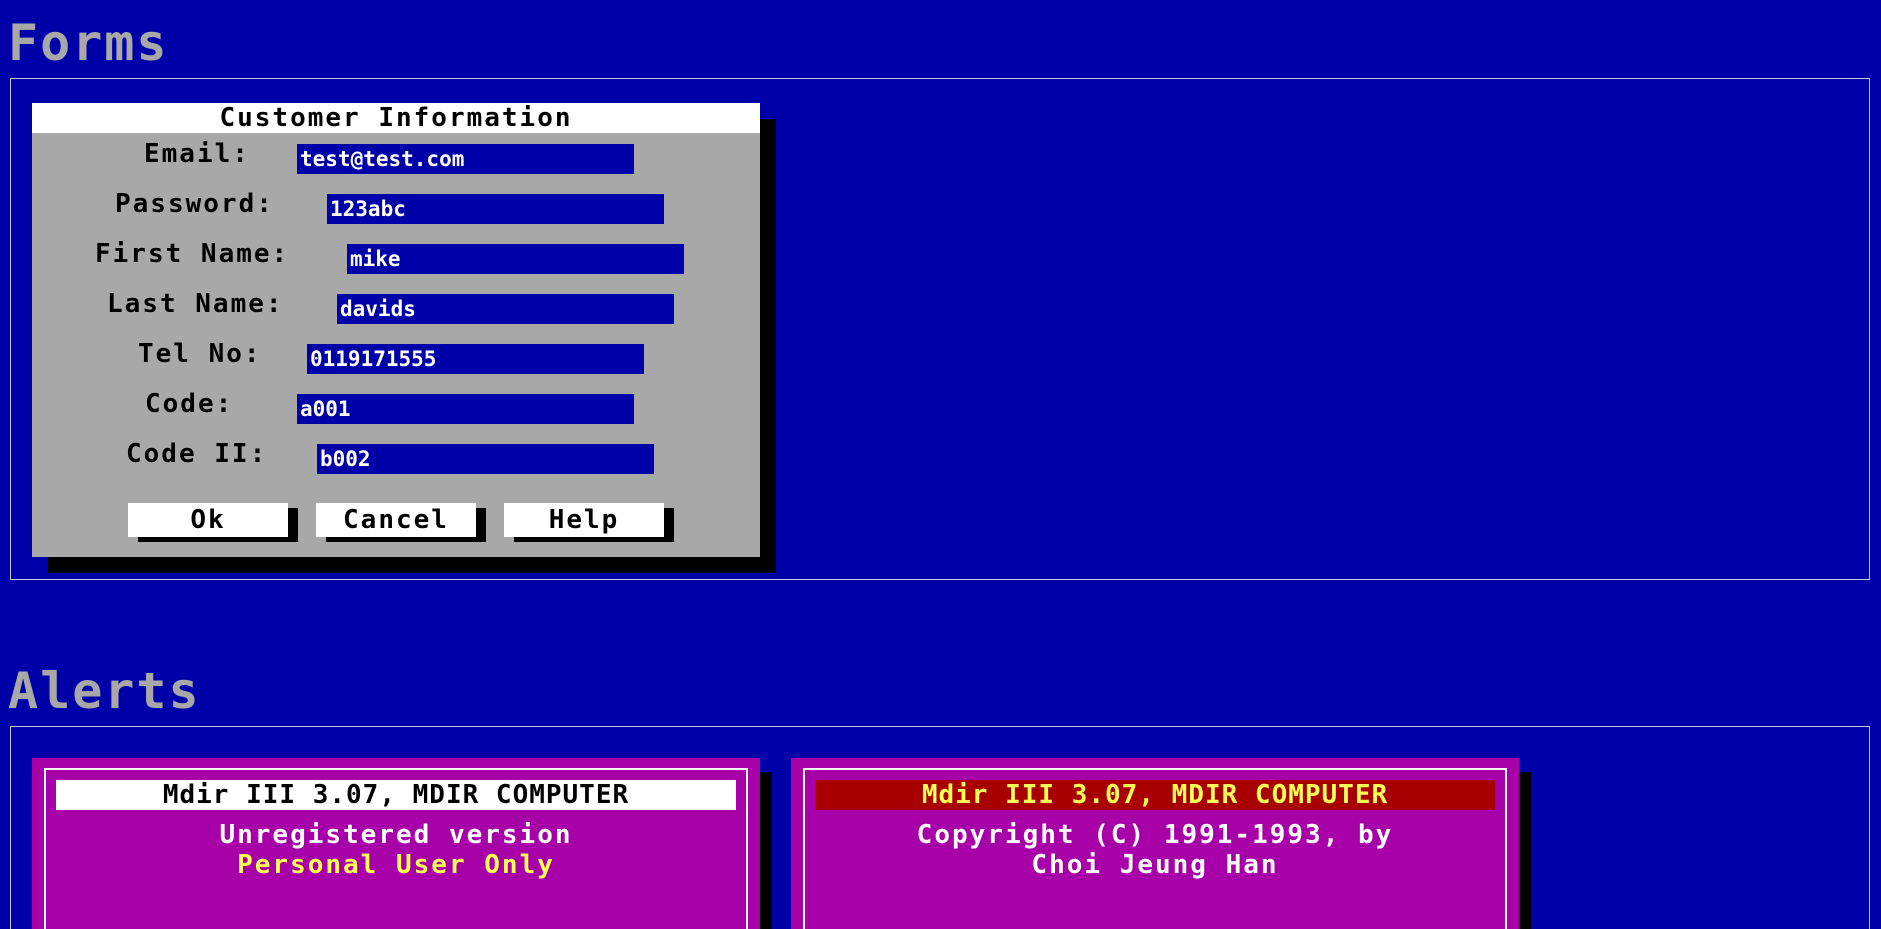 The width and height of the screenshot is (1881, 929). Describe the element at coordinates (584, 520) in the screenshot. I see `help-button: Help` at that location.